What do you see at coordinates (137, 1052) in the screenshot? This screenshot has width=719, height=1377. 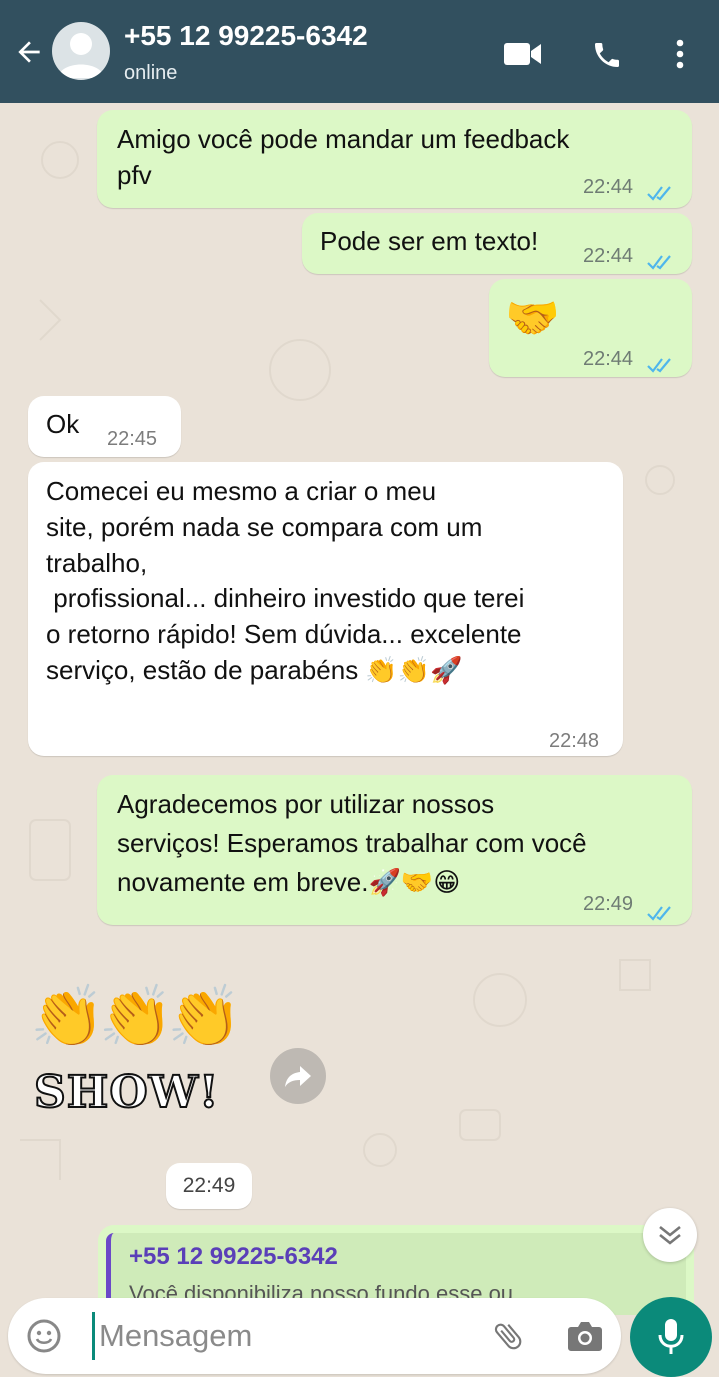 I see `show-sticker: 👏👏👏 SHOW!` at bounding box center [137, 1052].